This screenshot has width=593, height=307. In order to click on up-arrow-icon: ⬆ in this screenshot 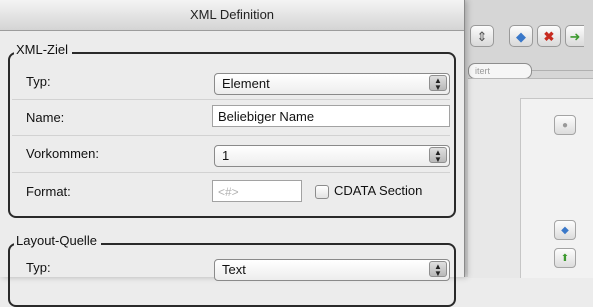, I will do `click(565, 258)`.